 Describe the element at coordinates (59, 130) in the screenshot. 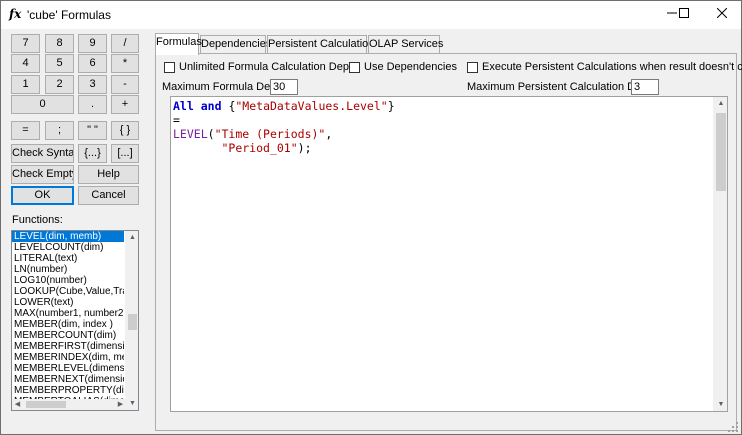

I see `key-semicolon: ;` at that location.